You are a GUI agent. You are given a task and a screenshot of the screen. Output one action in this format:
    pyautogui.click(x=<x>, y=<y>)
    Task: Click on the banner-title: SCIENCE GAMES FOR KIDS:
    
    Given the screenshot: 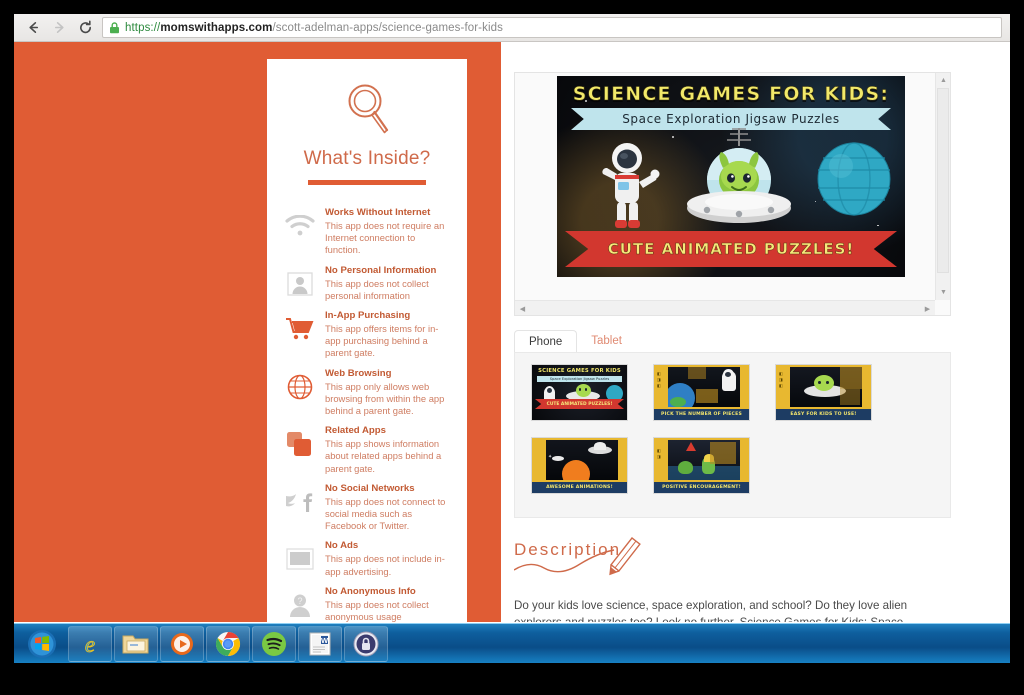 What is the action you would take?
    pyautogui.click(x=731, y=94)
    